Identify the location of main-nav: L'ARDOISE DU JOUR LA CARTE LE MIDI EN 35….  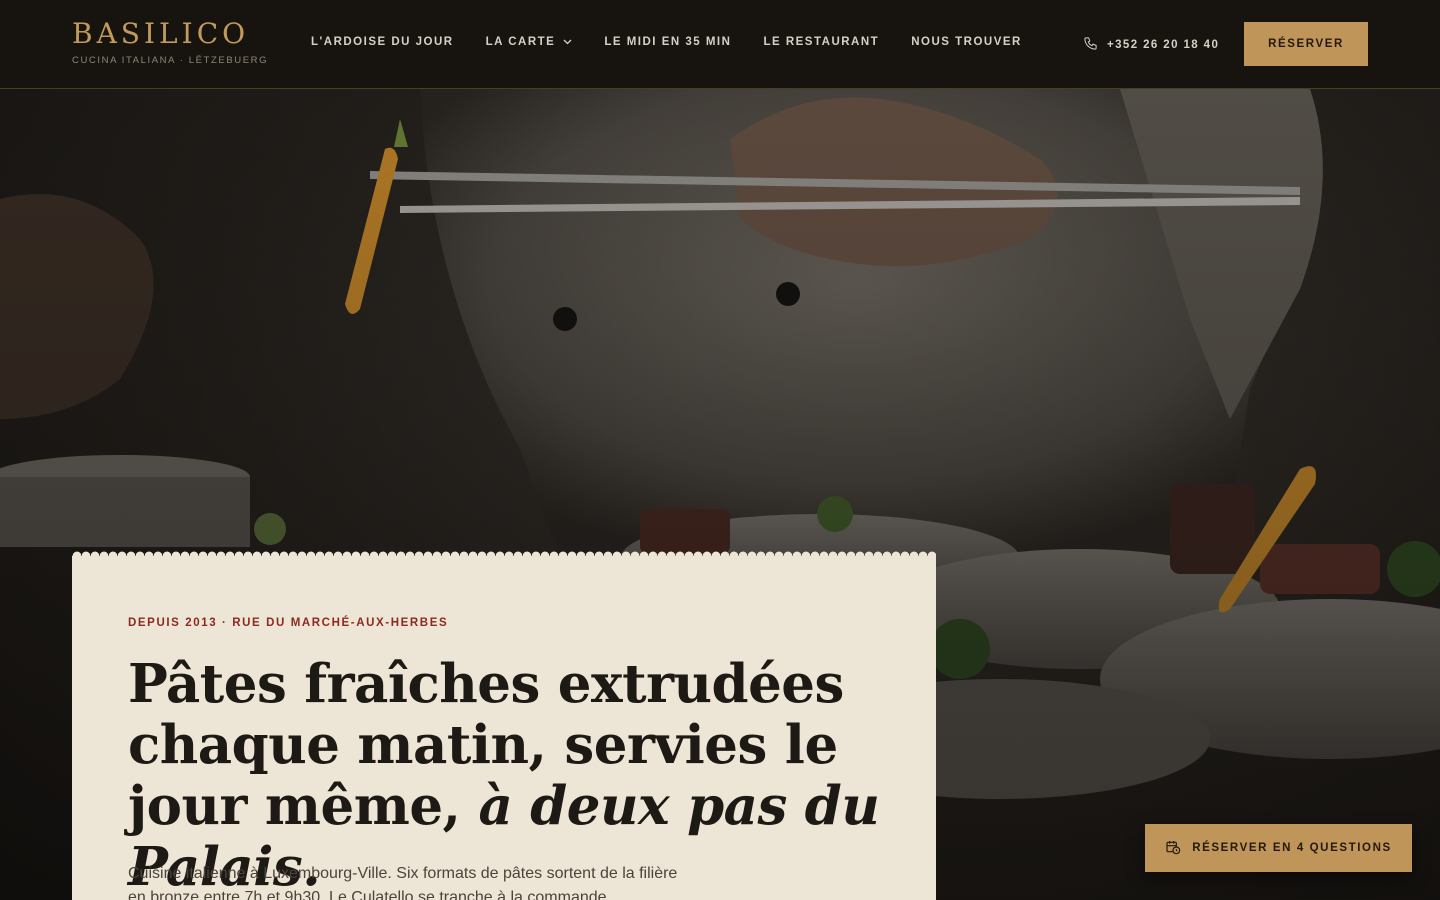
(682, 42).